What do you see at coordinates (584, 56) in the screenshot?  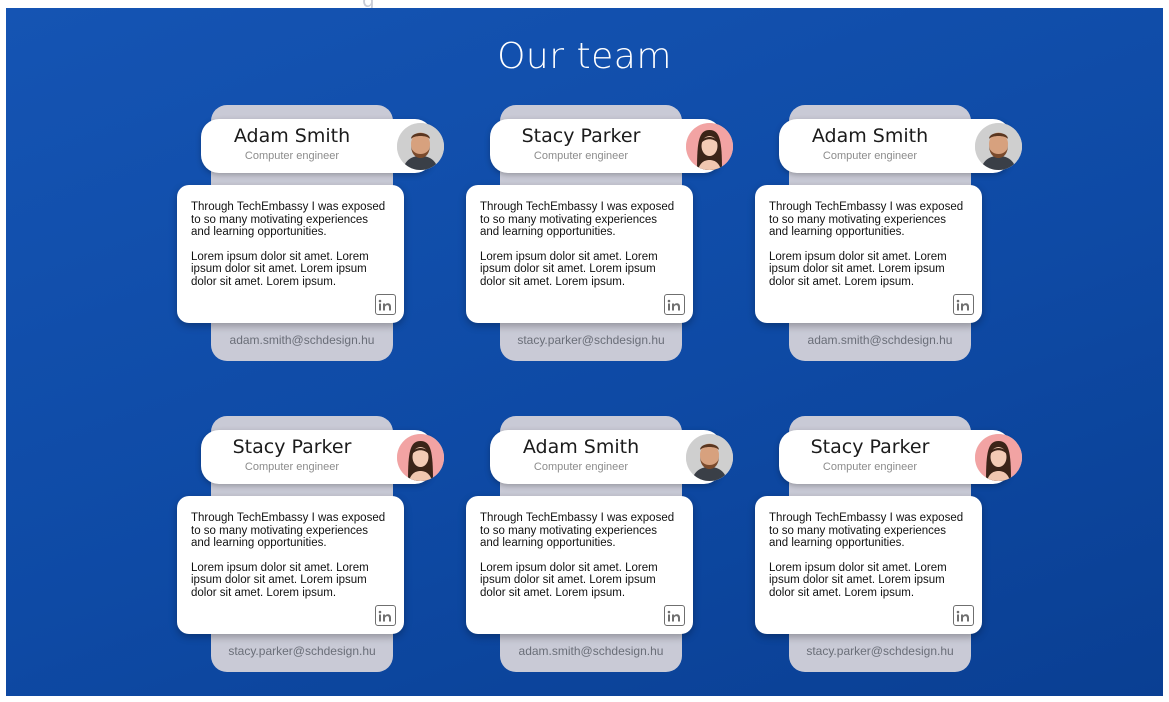 I see `page-title: Our team` at bounding box center [584, 56].